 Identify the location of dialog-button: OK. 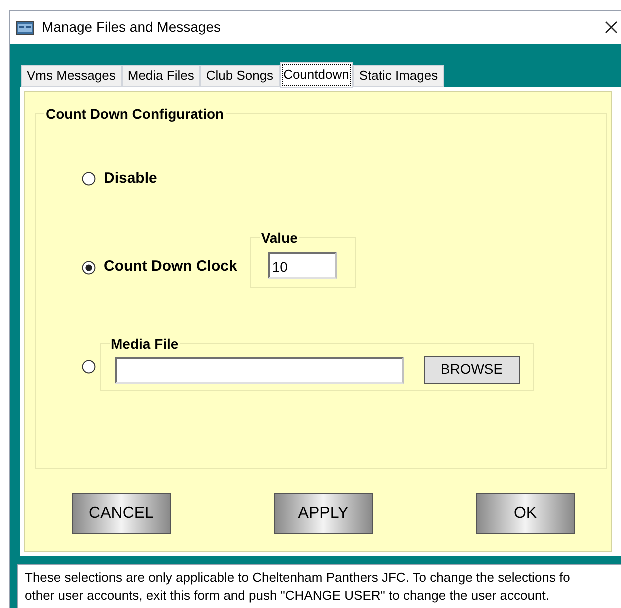
(525, 513).